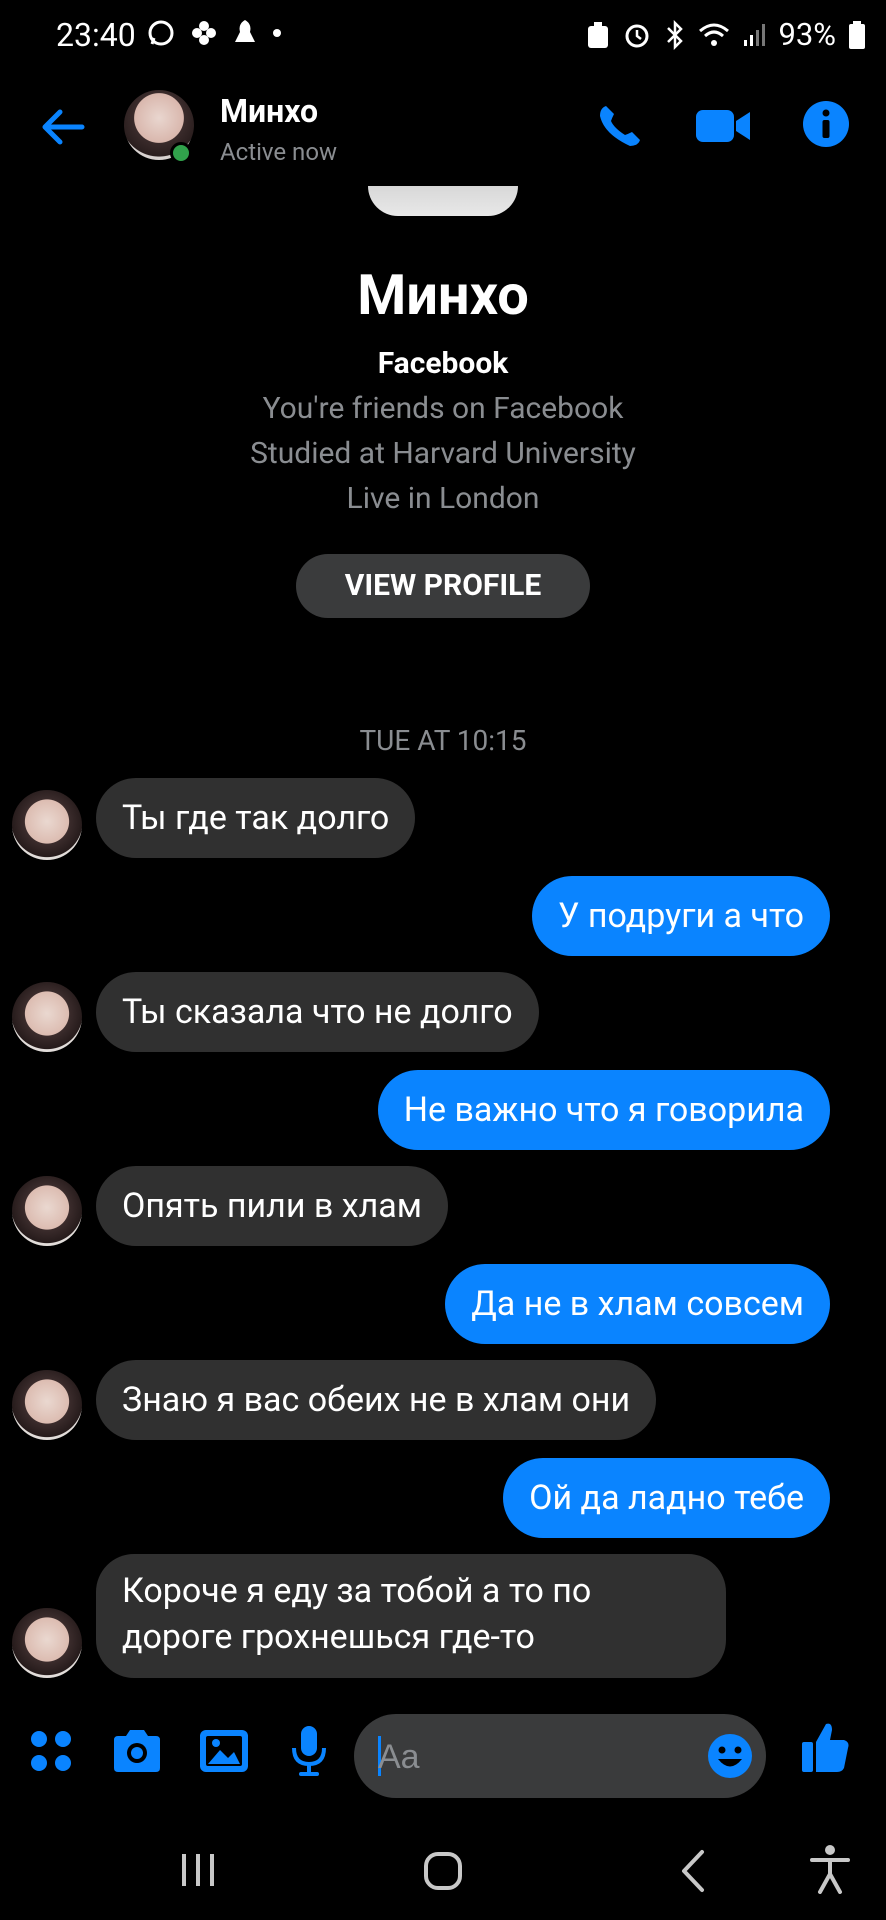 The image size is (886, 1920). I want to click on flower-icon, so click(204, 33).